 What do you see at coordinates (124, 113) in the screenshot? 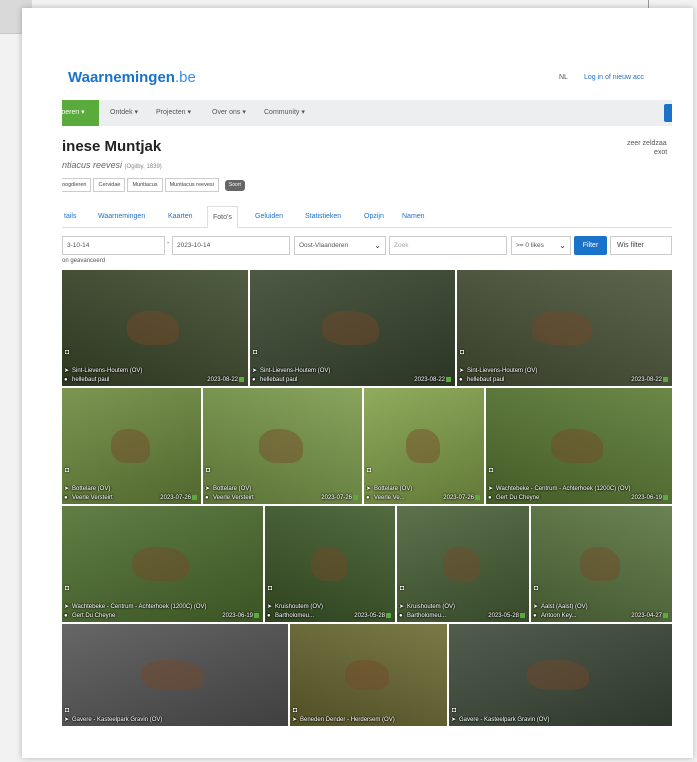
I see `nav-item-ontdek: Ontdek ▾` at bounding box center [124, 113].